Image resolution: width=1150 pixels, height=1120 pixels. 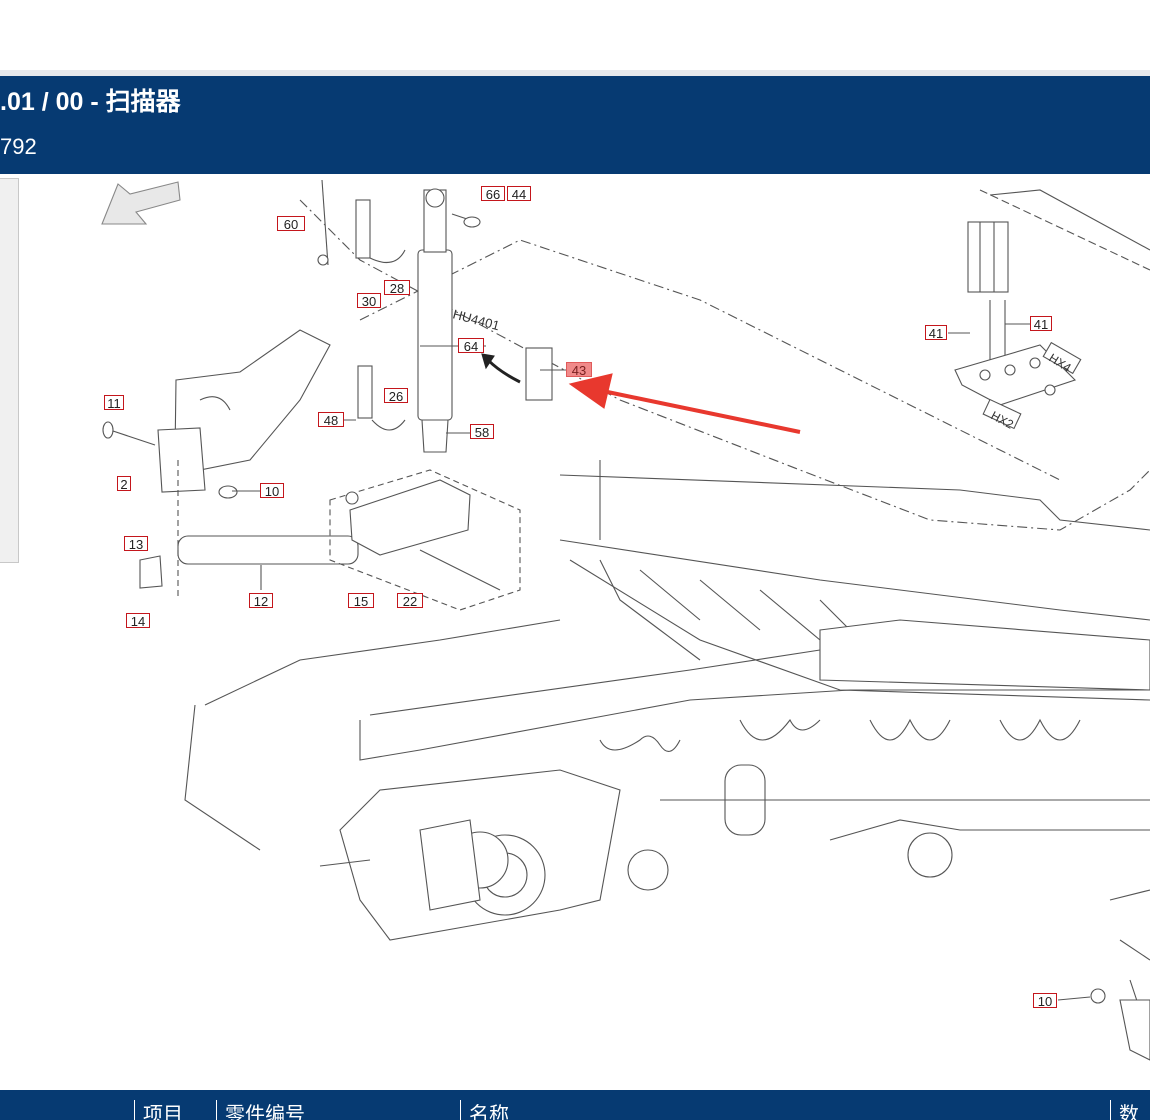 I want to click on callout-22: 22, so click(x=410, y=601).